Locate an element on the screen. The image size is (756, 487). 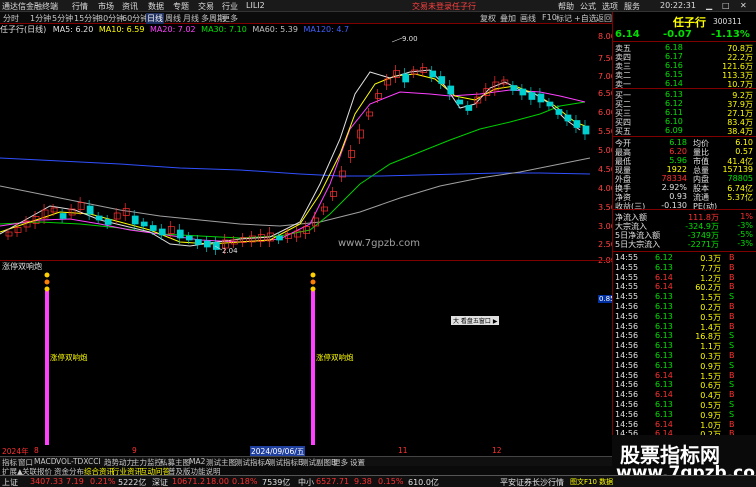
menu-item-options: 选项 is located at coordinates (610, 6).